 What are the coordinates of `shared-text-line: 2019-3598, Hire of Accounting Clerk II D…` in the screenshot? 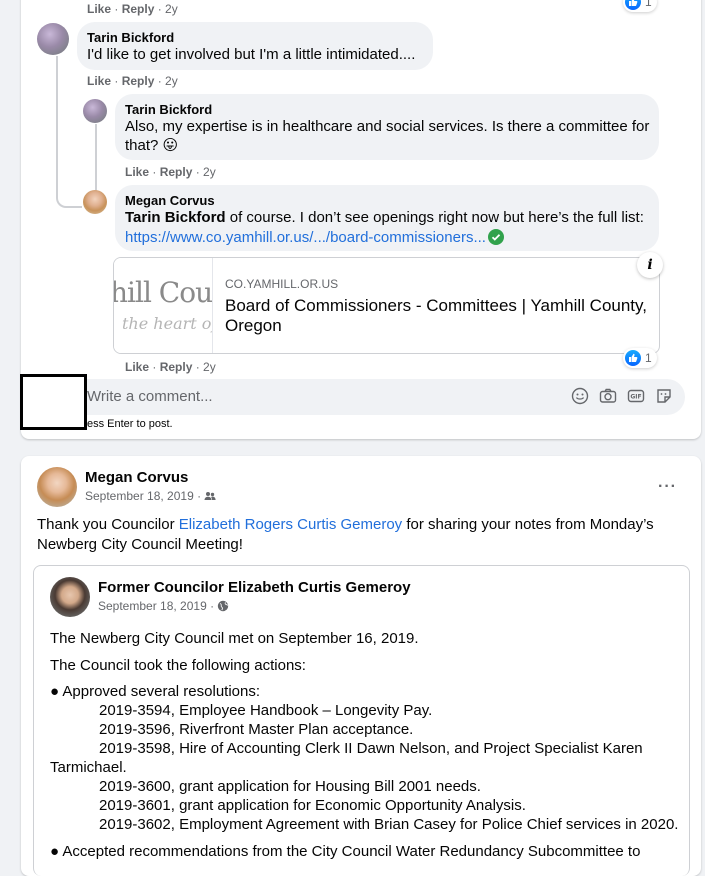 It's located at (371, 748).